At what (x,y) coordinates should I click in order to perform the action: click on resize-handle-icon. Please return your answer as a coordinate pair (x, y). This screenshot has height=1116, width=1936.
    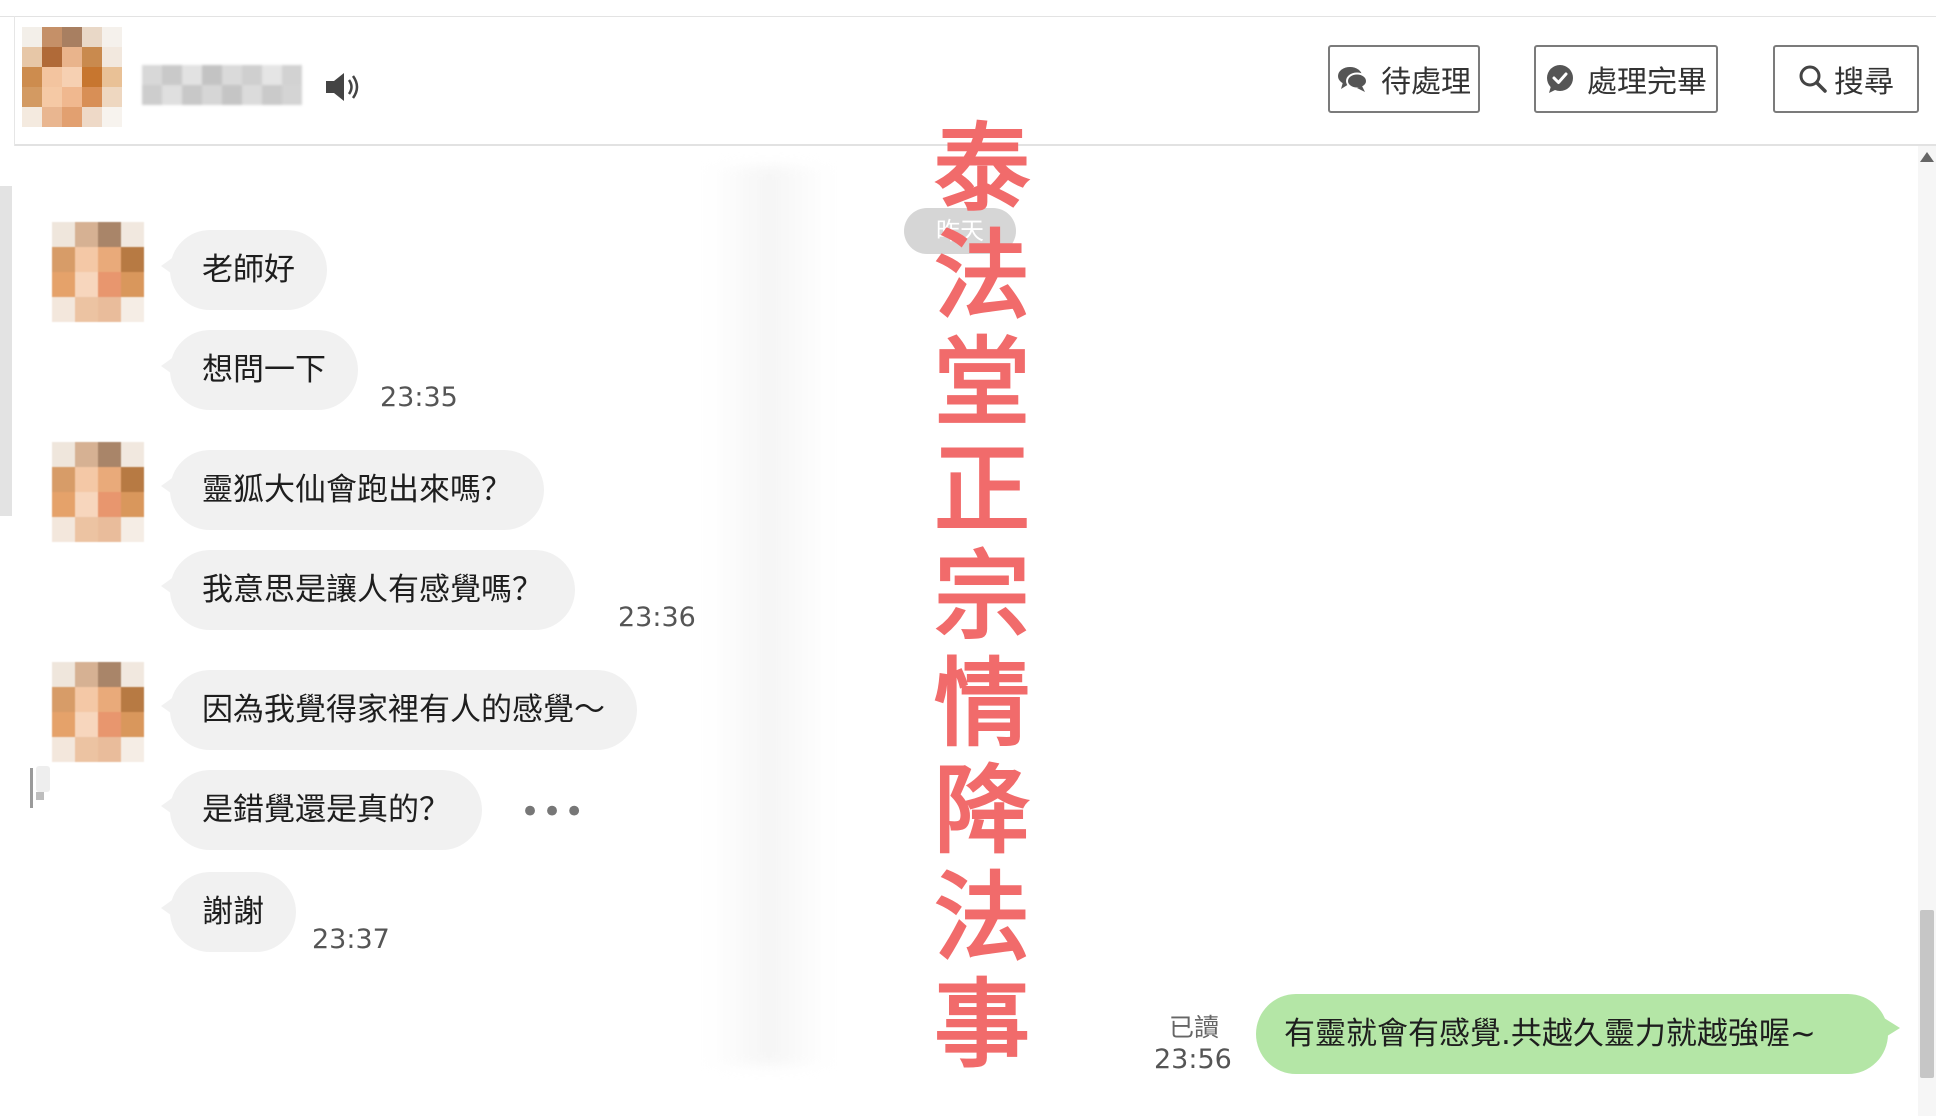
    Looking at the image, I should click on (40, 789).